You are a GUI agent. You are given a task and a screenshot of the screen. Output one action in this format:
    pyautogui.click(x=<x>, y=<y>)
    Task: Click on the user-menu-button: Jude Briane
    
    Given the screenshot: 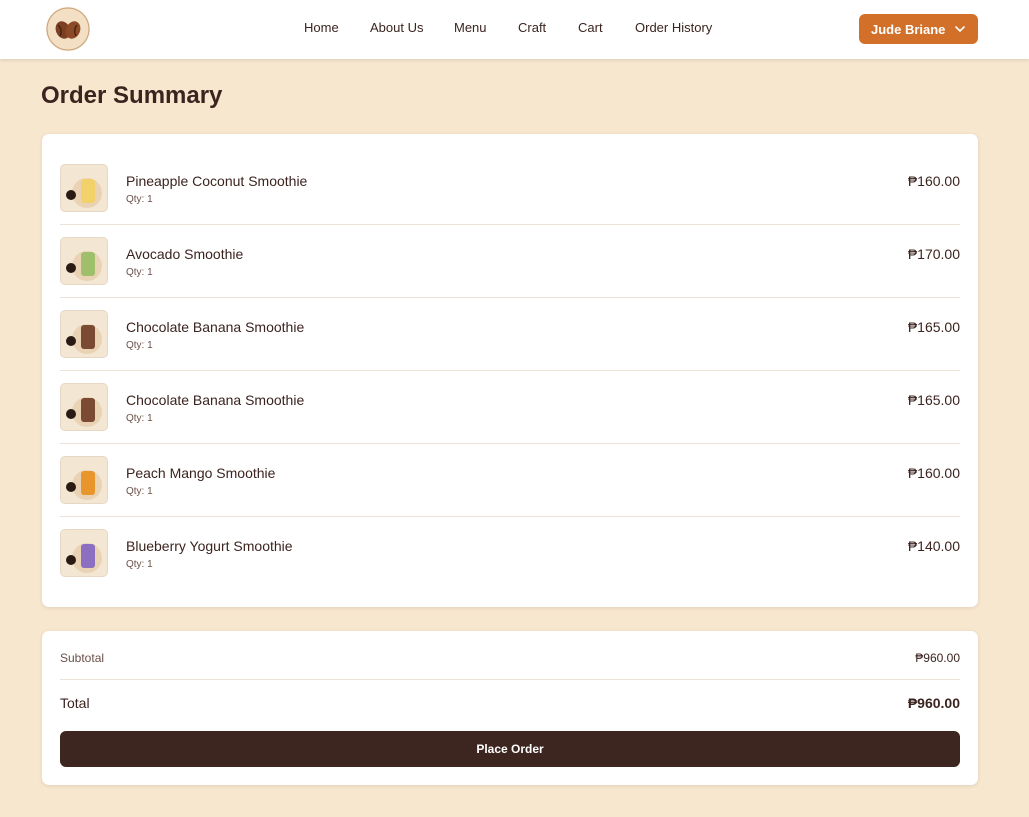 What is the action you would take?
    pyautogui.click(x=918, y=29)
    